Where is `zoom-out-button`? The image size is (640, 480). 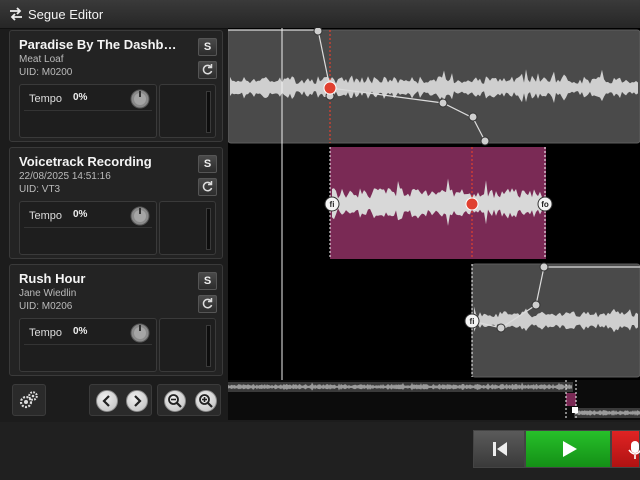 zoom-out-button is located at coordinates (175, 401).